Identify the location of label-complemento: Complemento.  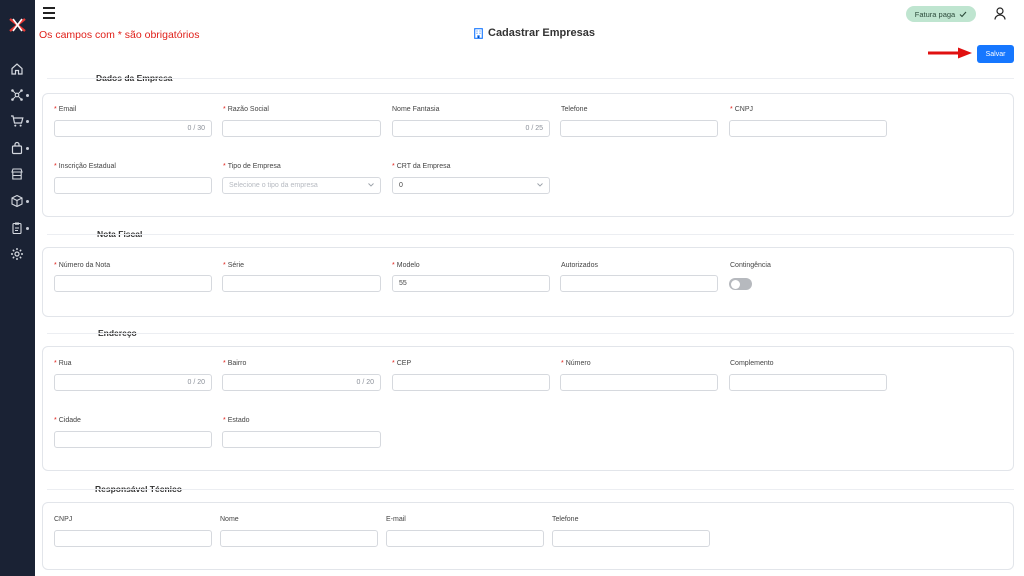
(752, 363).